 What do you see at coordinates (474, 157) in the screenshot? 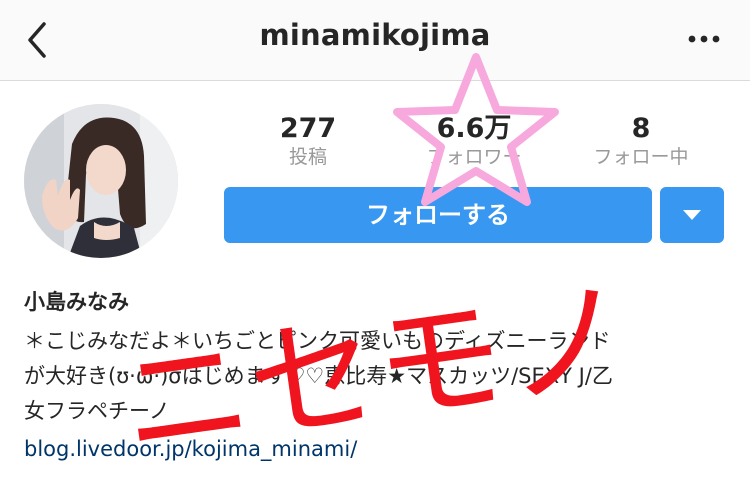
I see `stat-followers-label: フォロワー` at bounding box center [474, 157].